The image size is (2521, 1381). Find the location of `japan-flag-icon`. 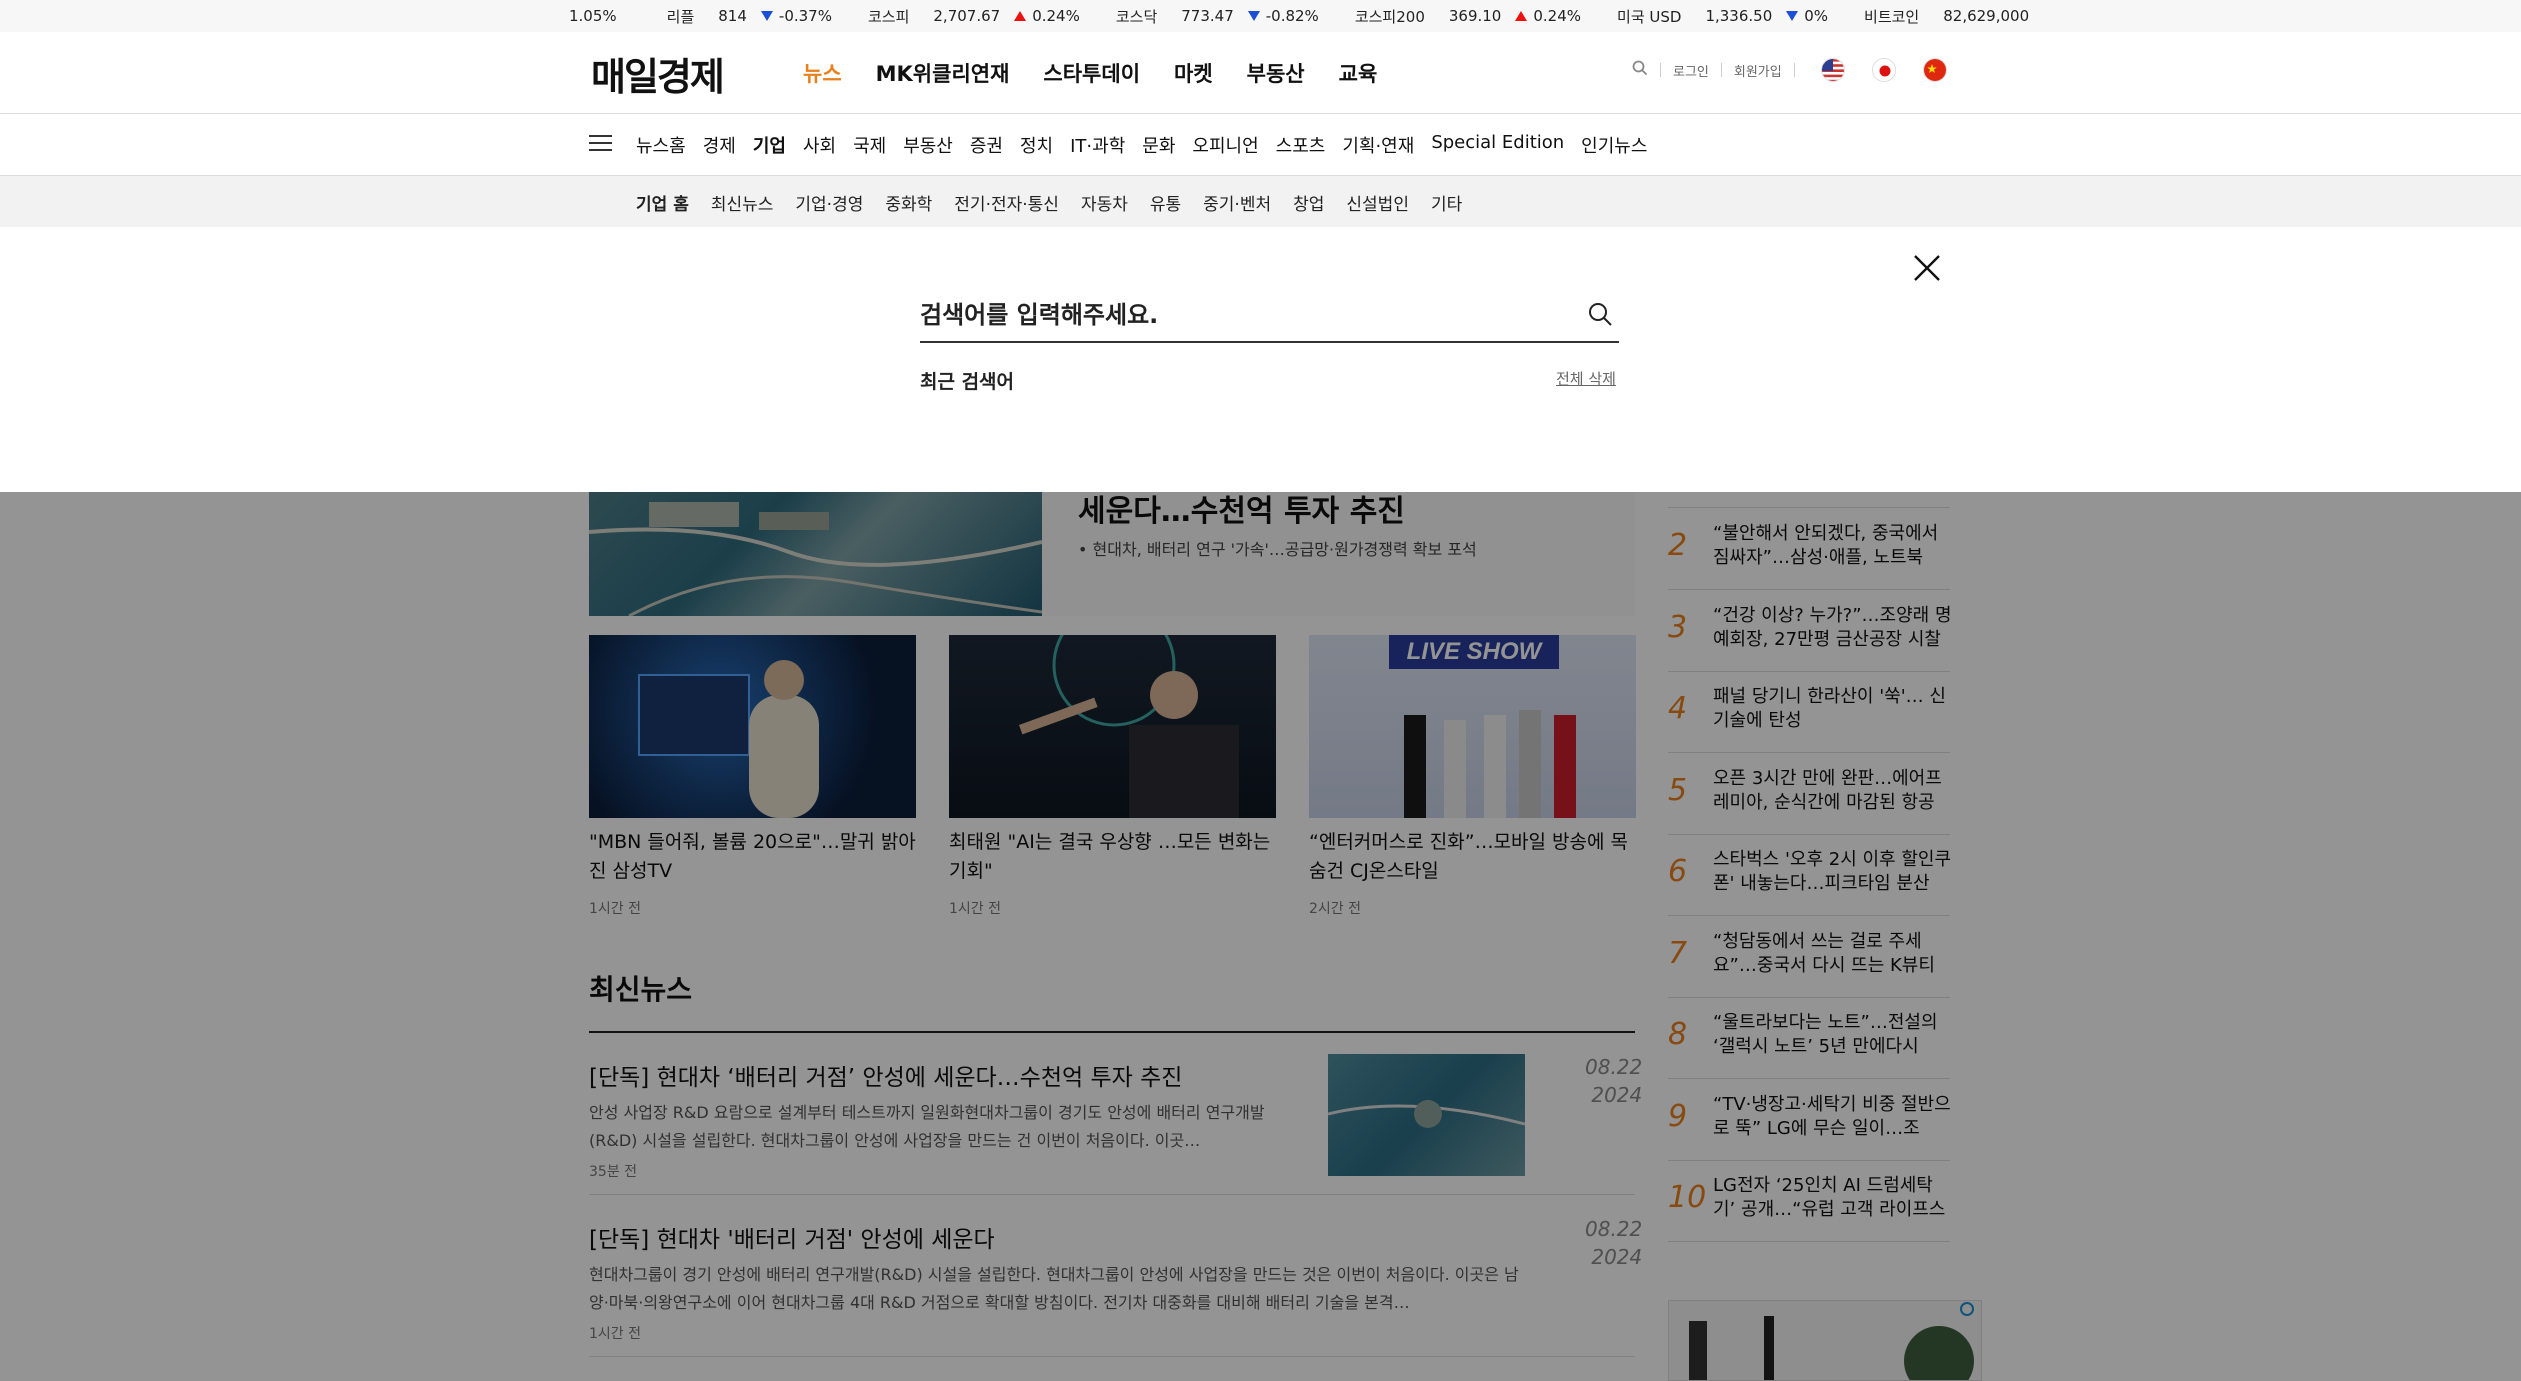

japan-flag-icon is located at coordinates (1883, 70).